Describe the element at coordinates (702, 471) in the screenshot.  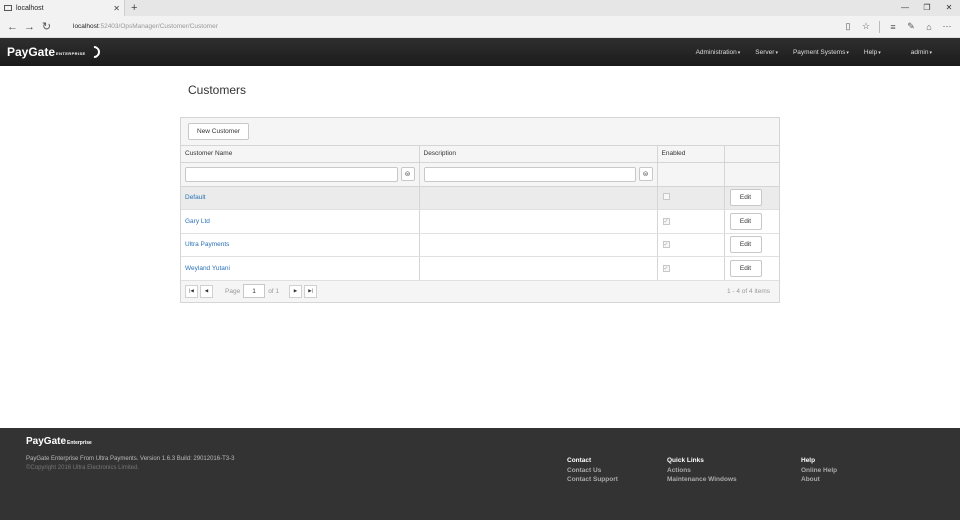
I see `footer-link-actions: Actions` at that location.